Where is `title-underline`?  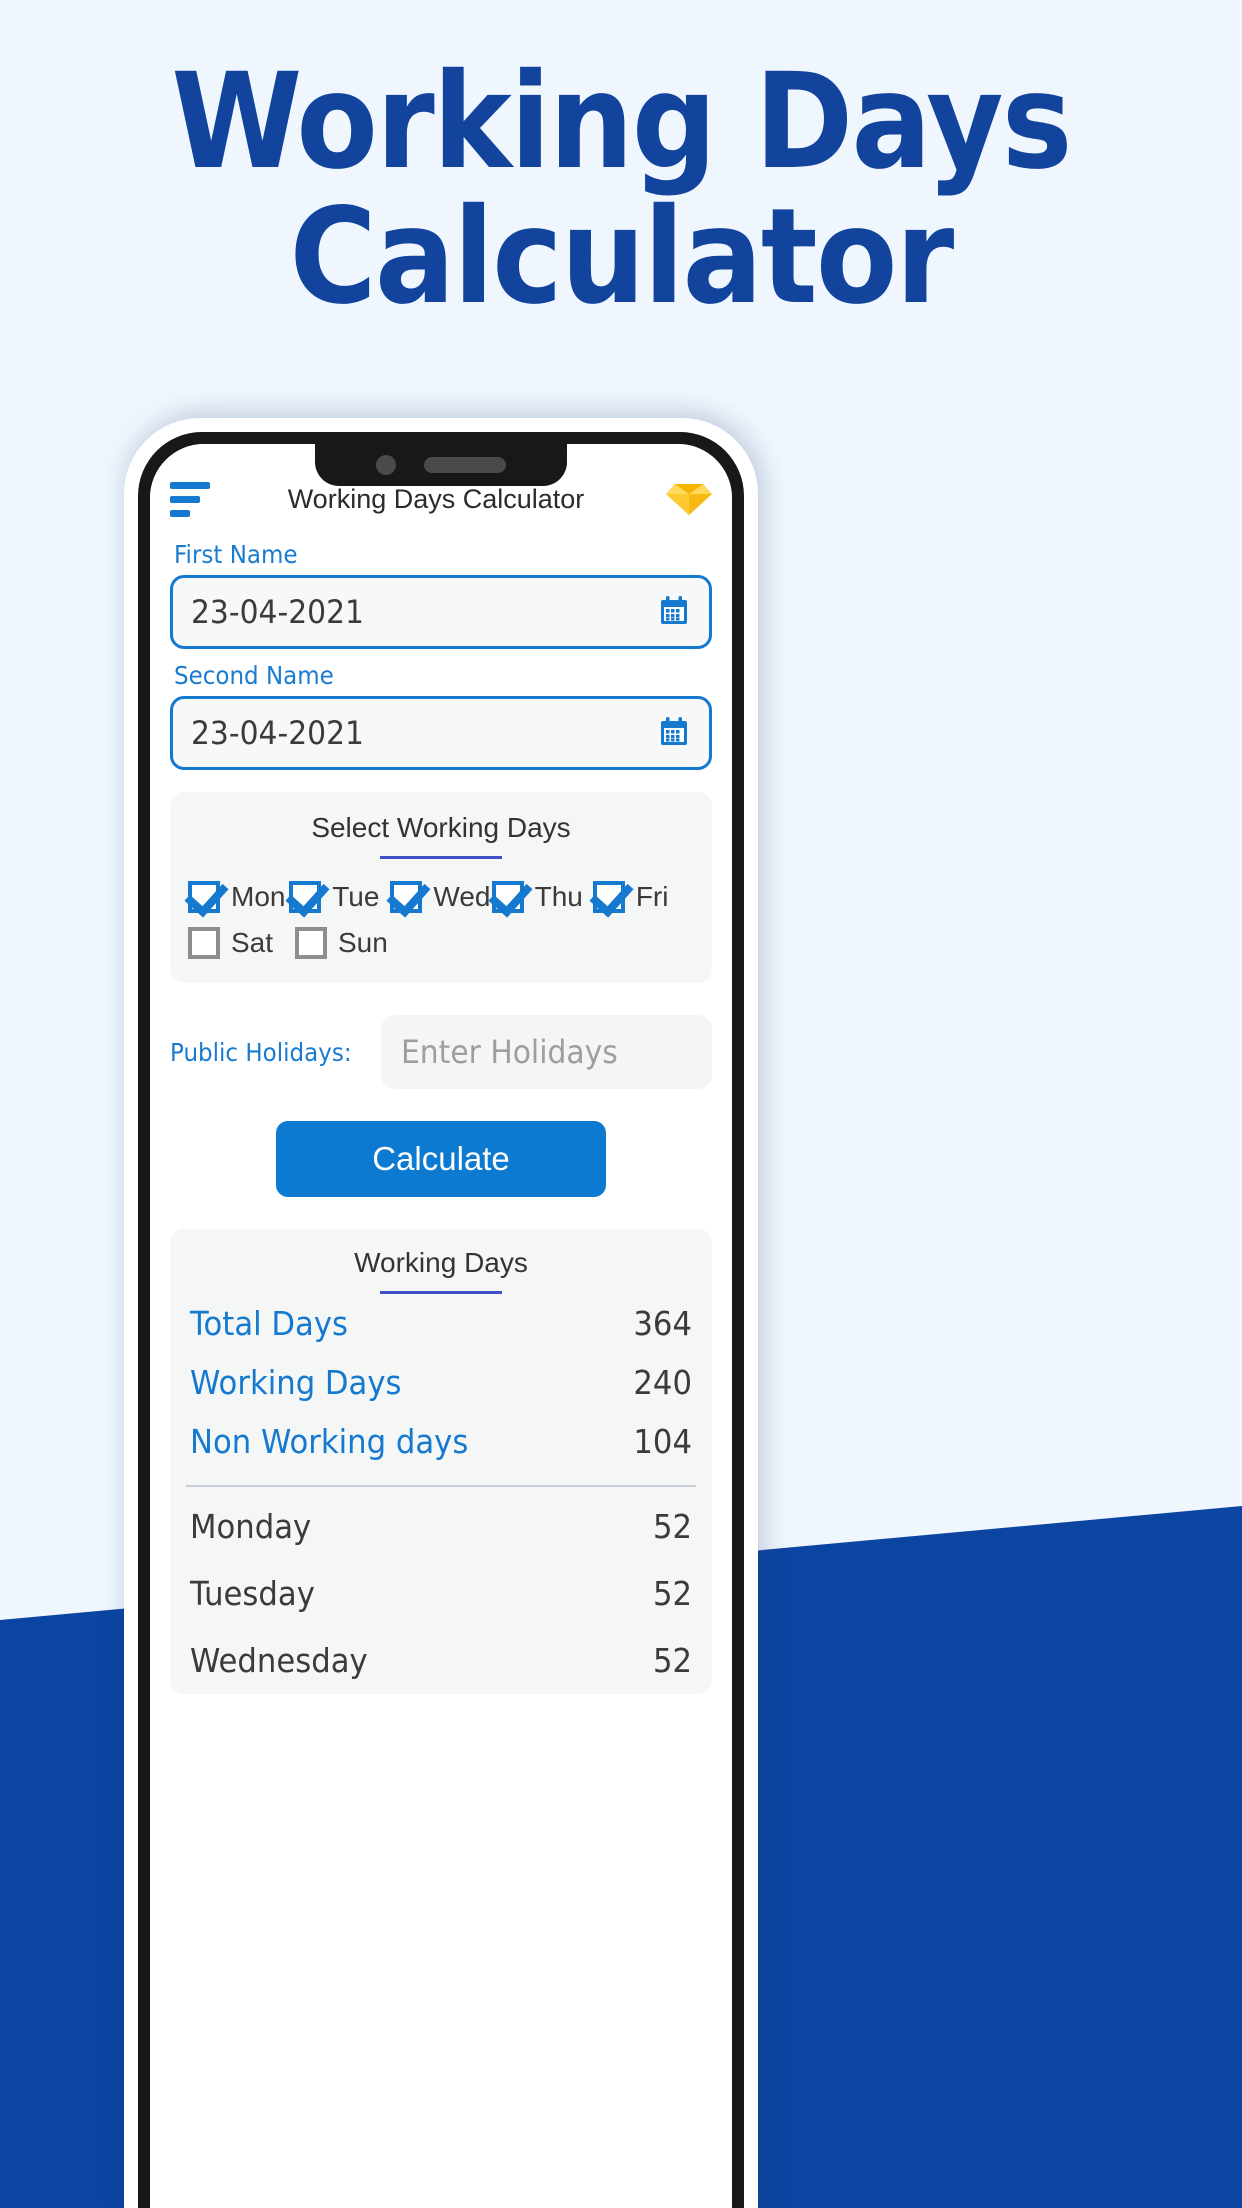
title-underline is located at coordinates (441, 857).